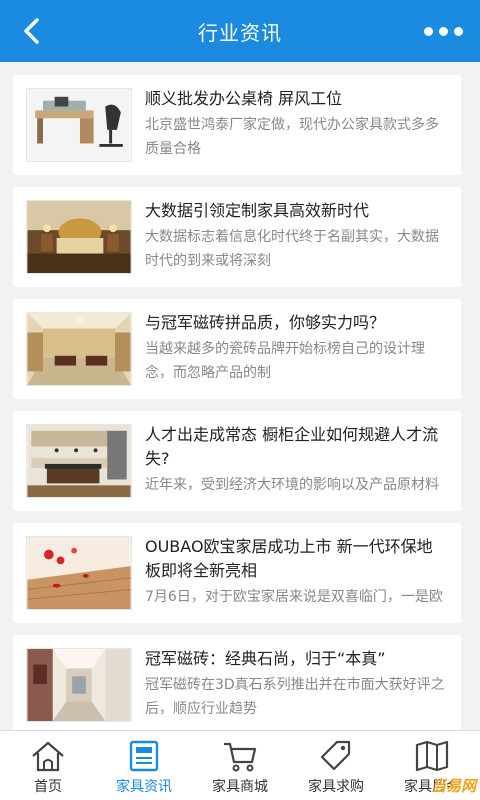 The width and height of the screenshot is (480, 800). I want to click on back-button, so click(31, 31).